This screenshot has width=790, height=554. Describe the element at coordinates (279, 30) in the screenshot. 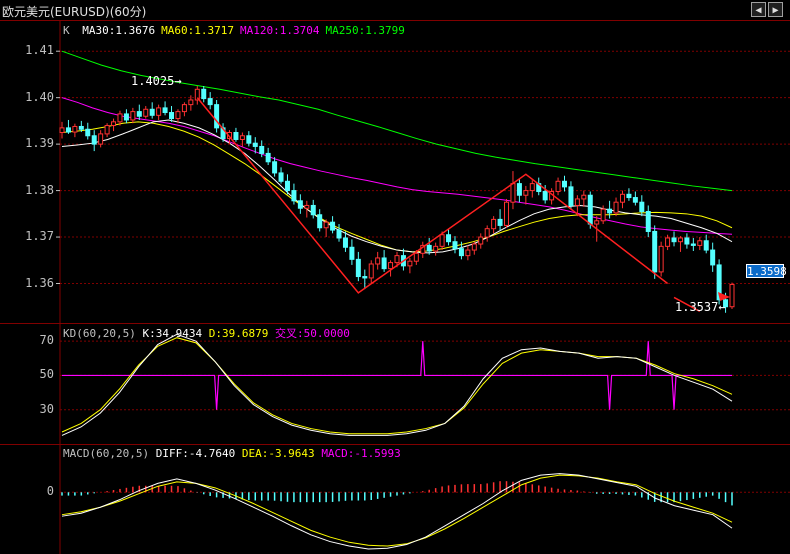

I see `ma-legend-item: MA120:1.3704` at that location.